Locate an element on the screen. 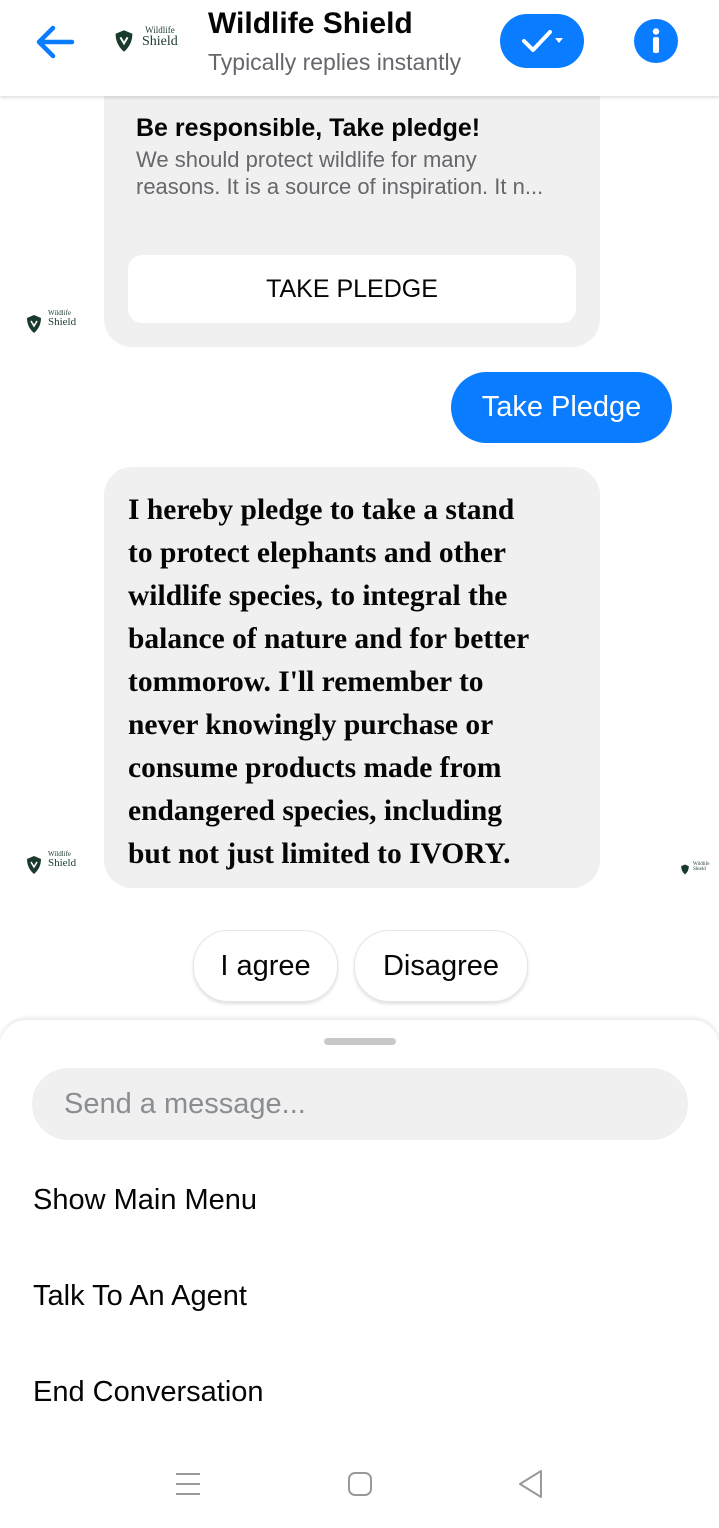 The width and height of the screenshot is (719, 1528). header-logo-text: Wildlife Shield is located at coordinates (160, 37).